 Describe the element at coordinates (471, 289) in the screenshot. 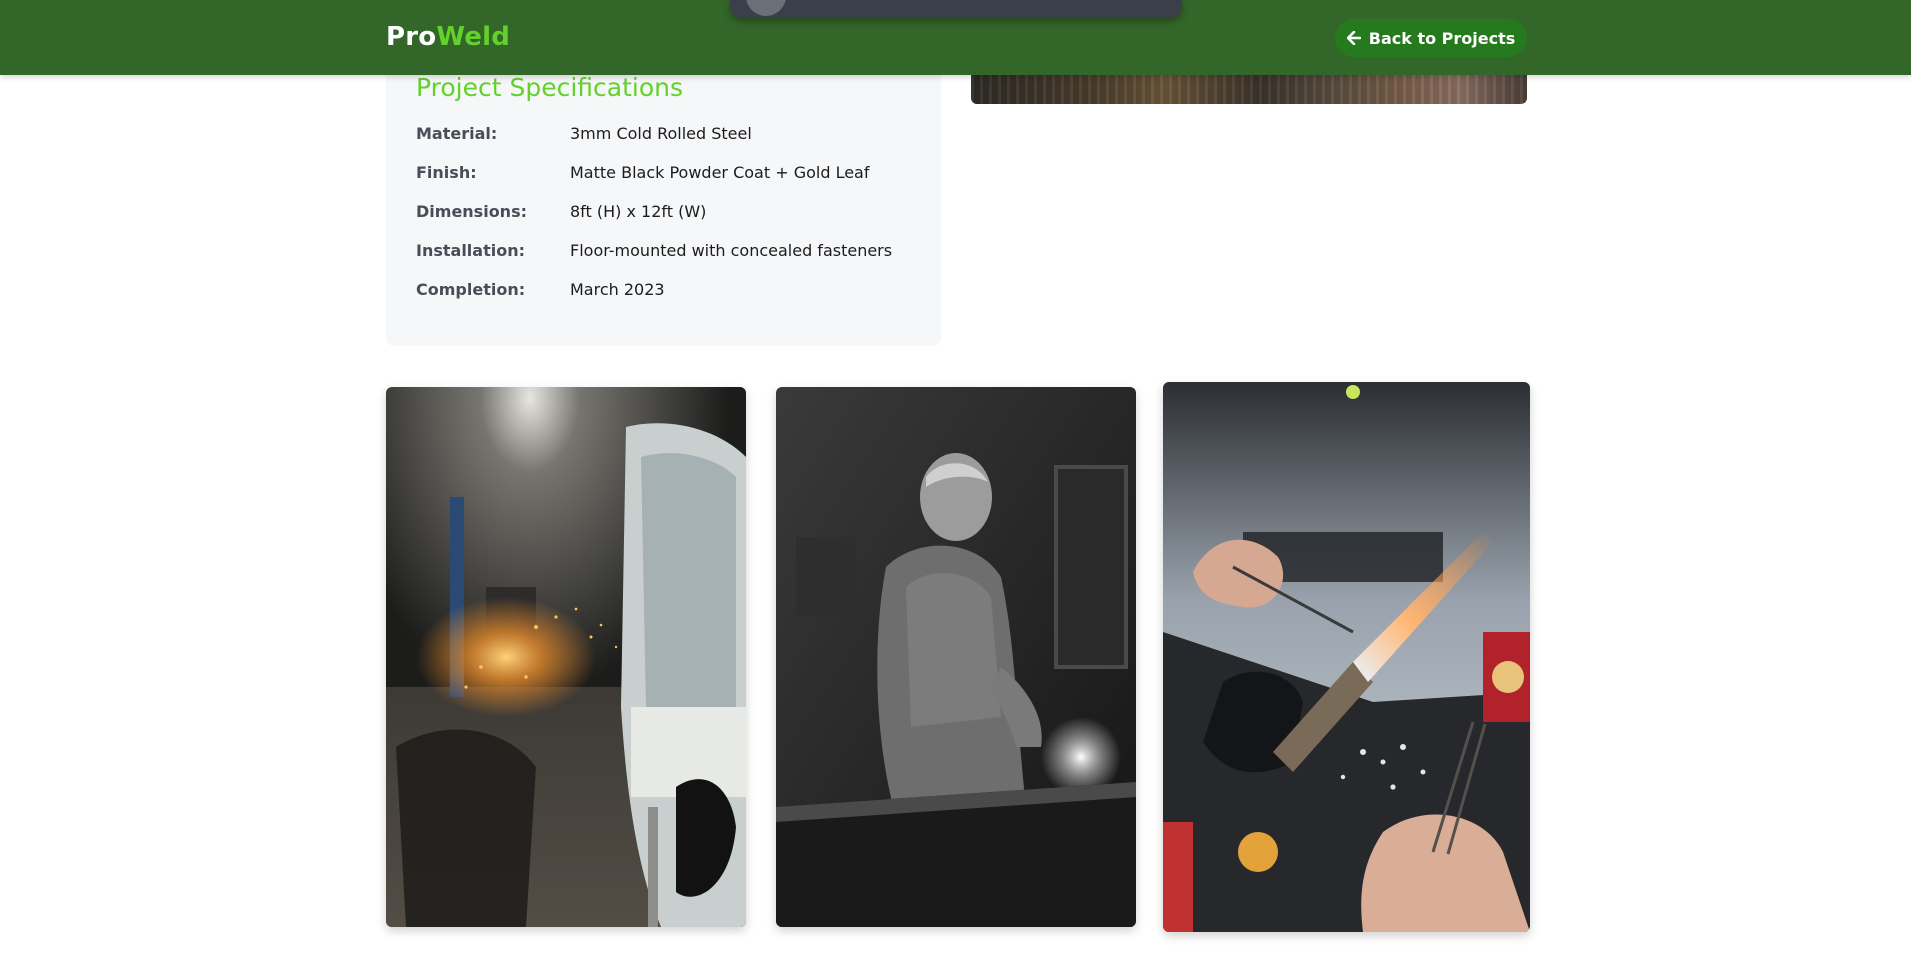

I see `spec-label: Completion:` at that location.